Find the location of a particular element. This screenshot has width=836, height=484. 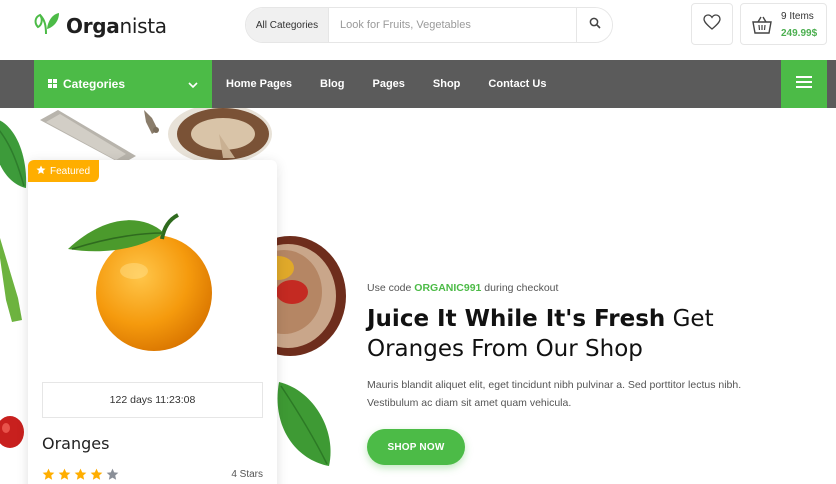

search-button is located at coordinates (594, 25).